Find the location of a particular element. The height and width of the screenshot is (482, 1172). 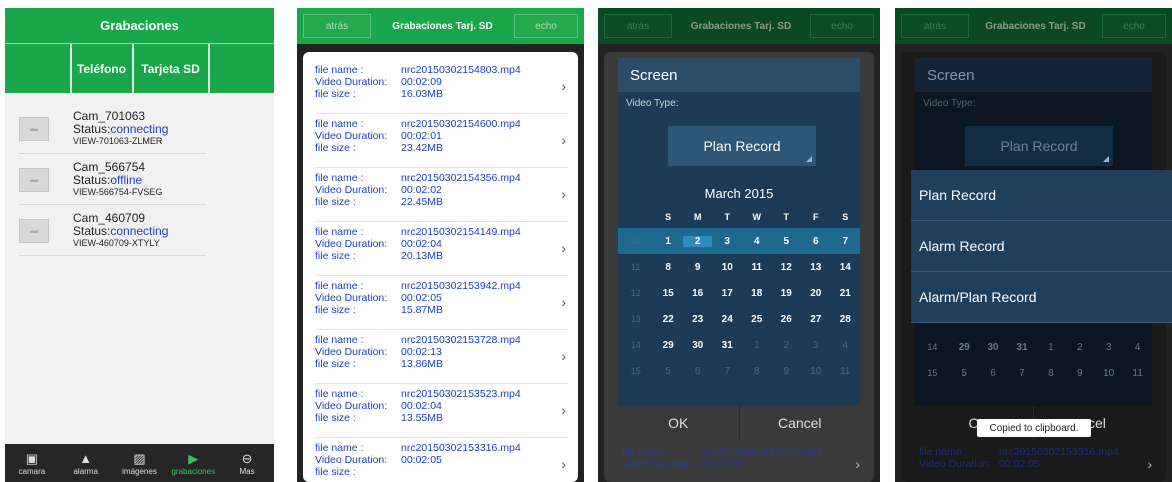

weekday-label: S is located at coordinates (845, 217).